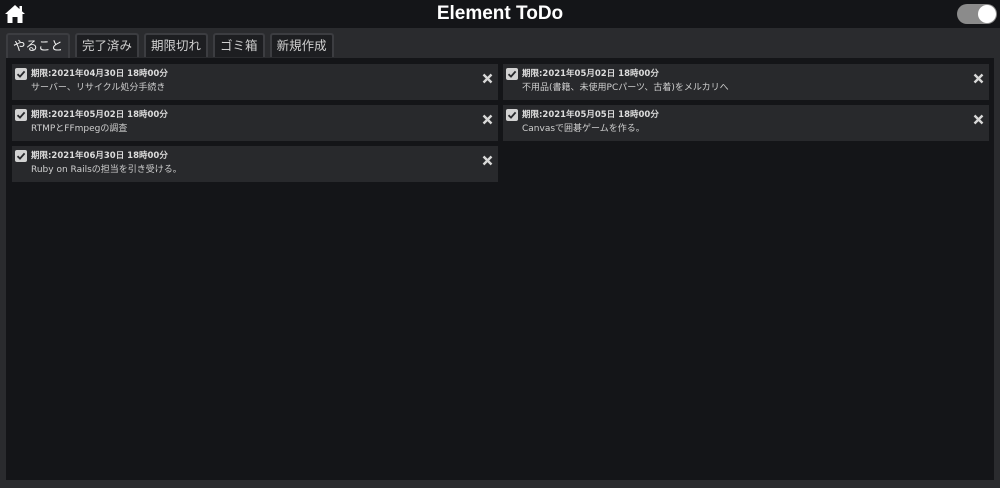  What do you see at coordinates (255, 123) in the screenshot?
I see `task-card: 期限:2021年05月02日 18時00分 RTMPとFFmpegの調査` at bounding box center [255, 123].